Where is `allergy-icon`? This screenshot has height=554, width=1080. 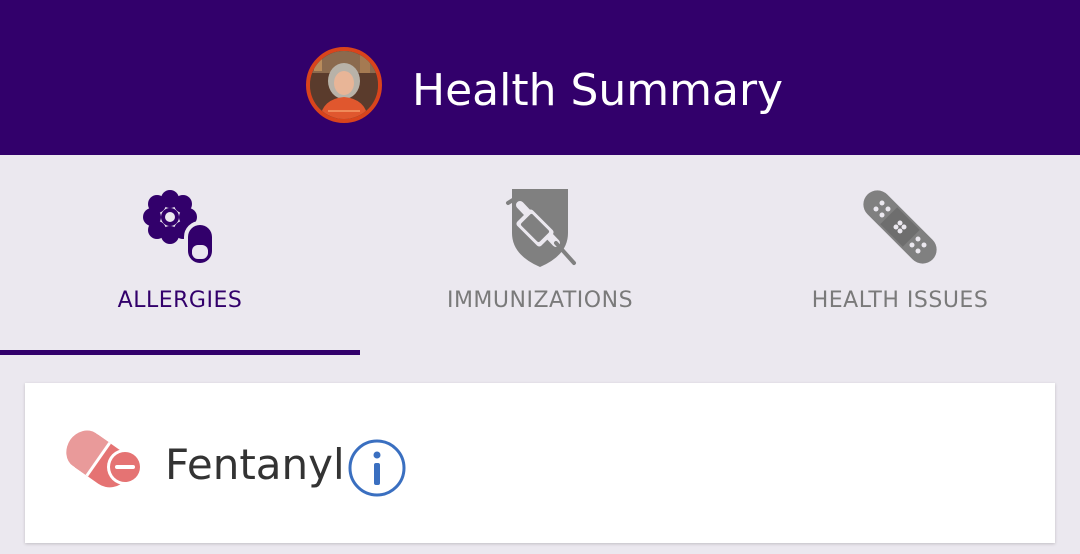 allergy-icon is located at coordinates (179, 228).